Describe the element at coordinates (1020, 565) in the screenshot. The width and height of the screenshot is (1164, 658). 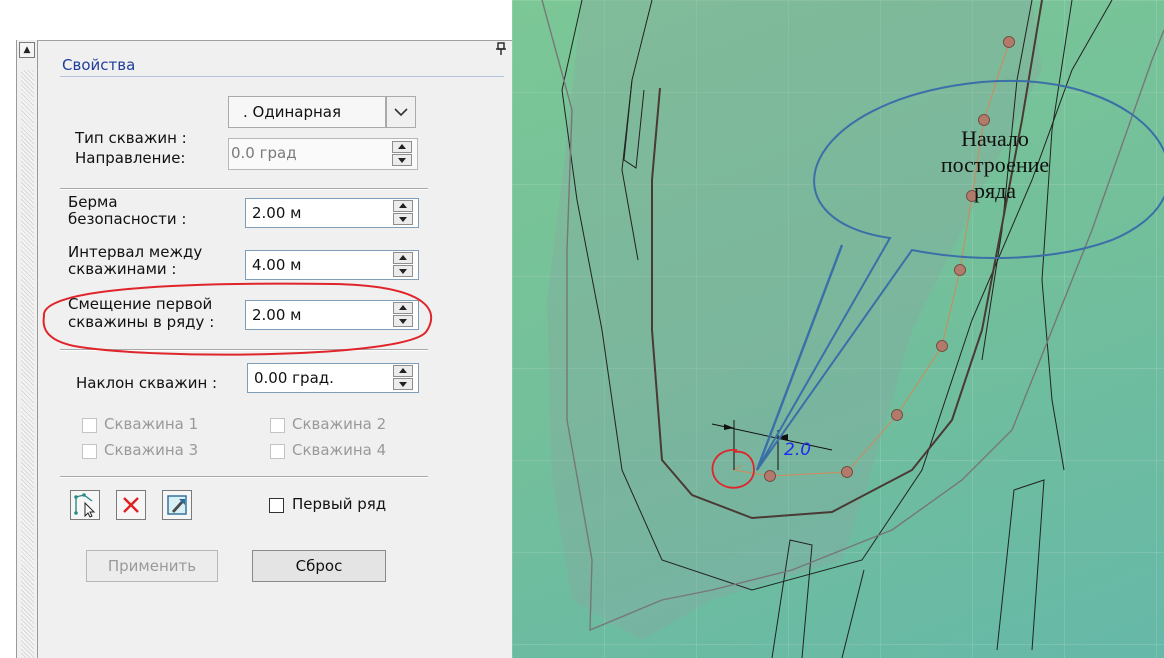
I see `bench-lower-line` at that location.